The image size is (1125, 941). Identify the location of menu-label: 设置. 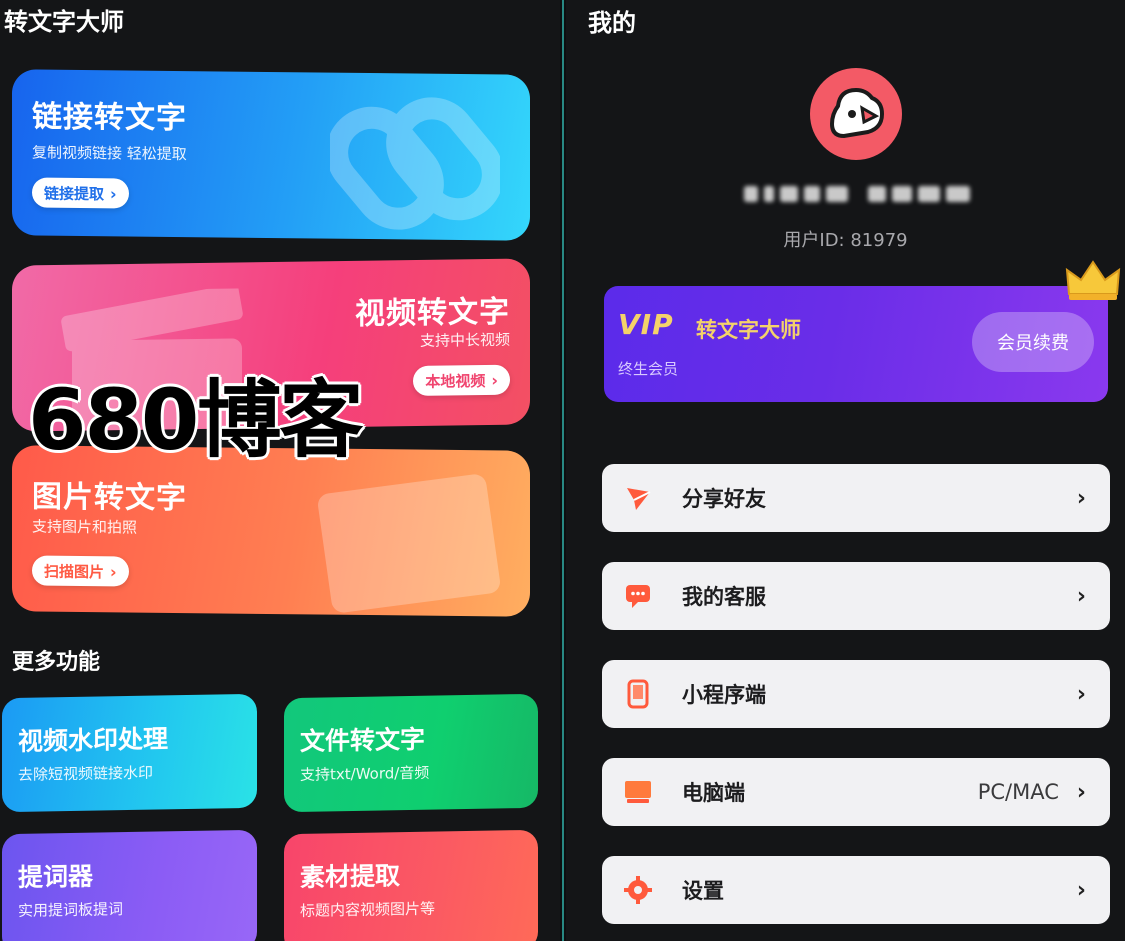
(703, 891).